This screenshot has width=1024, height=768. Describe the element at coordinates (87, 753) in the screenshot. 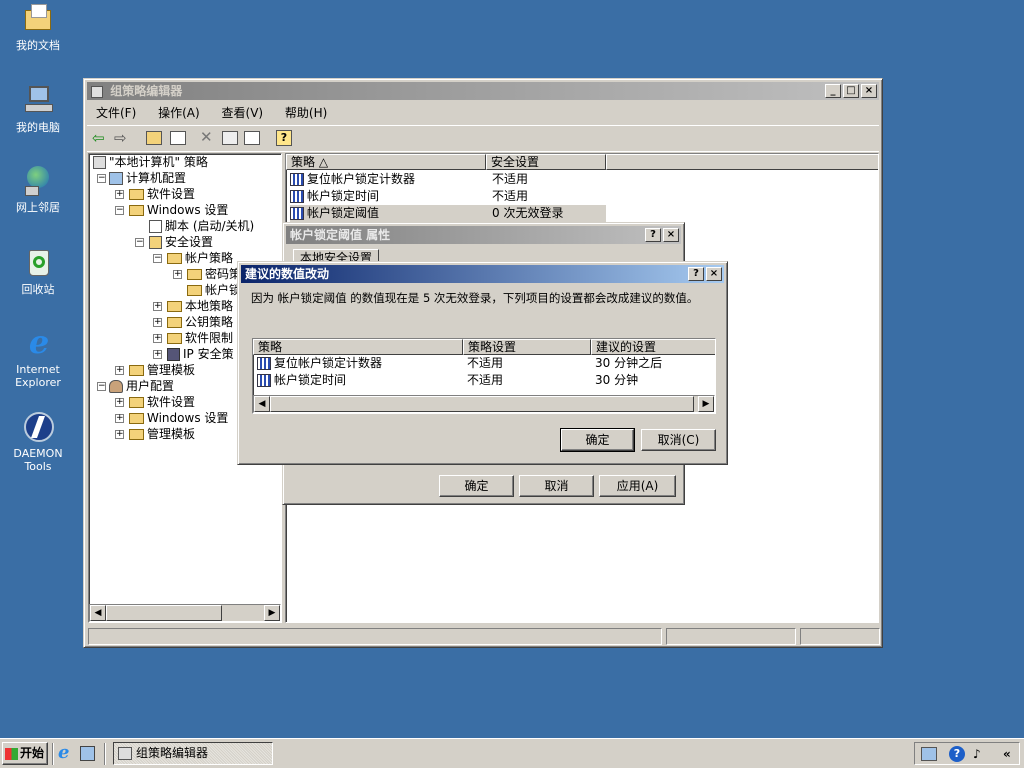

I see `show-desktop-icon` at that location.